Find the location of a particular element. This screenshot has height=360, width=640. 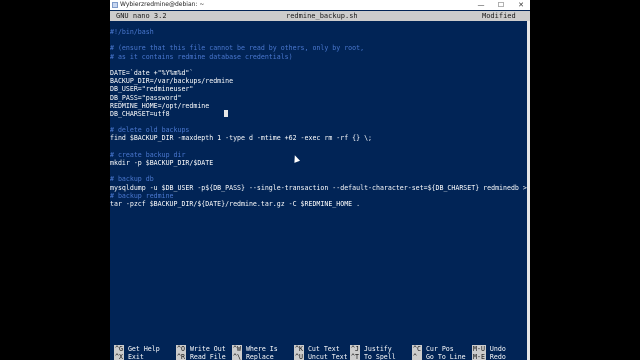

help-shortcut: ^C Cur Pos is located at coordinates (433, 349).